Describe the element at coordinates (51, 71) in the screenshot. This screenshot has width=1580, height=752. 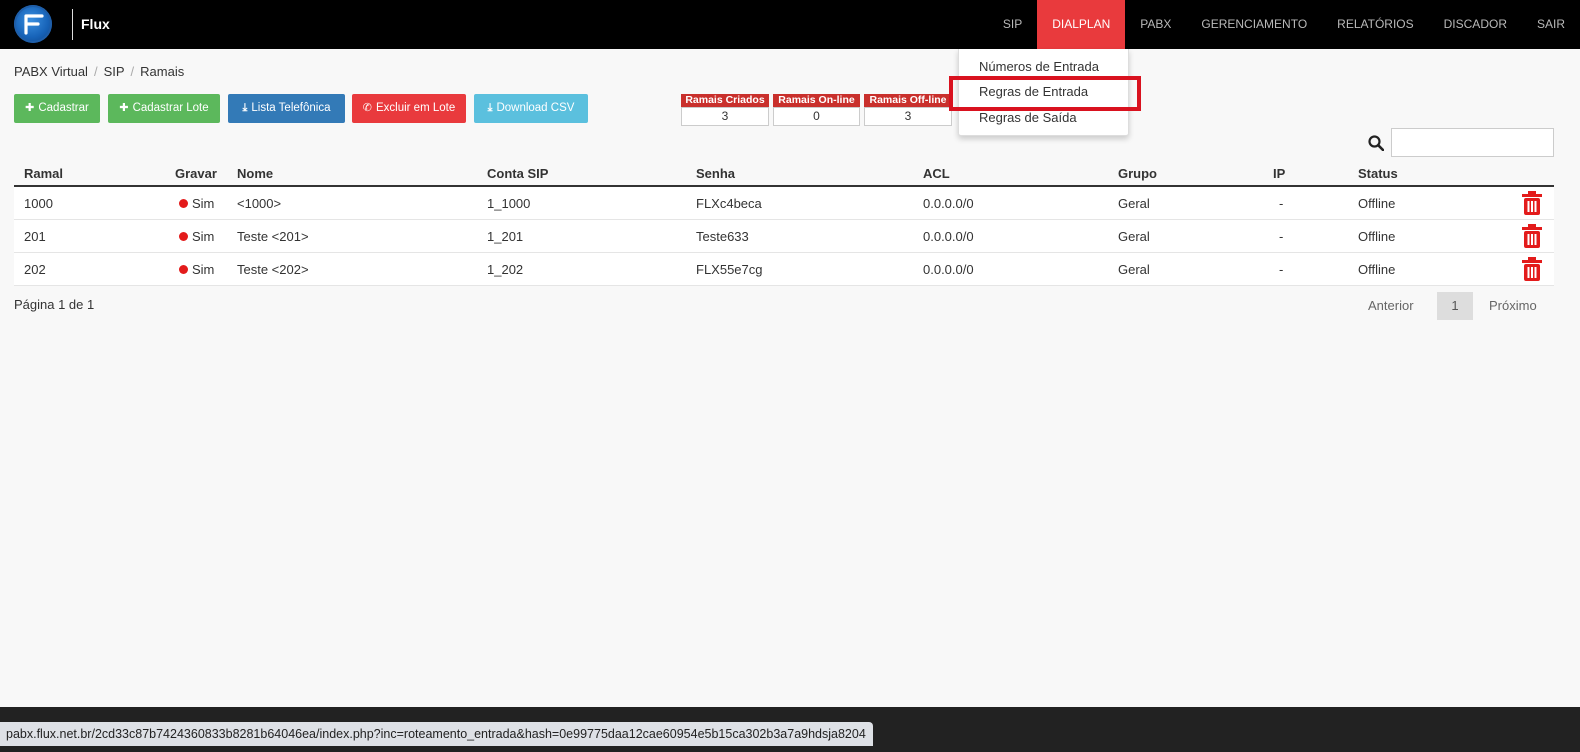
I see `breadcrumb-pabx-virtual: PABX Virtual` at that location.